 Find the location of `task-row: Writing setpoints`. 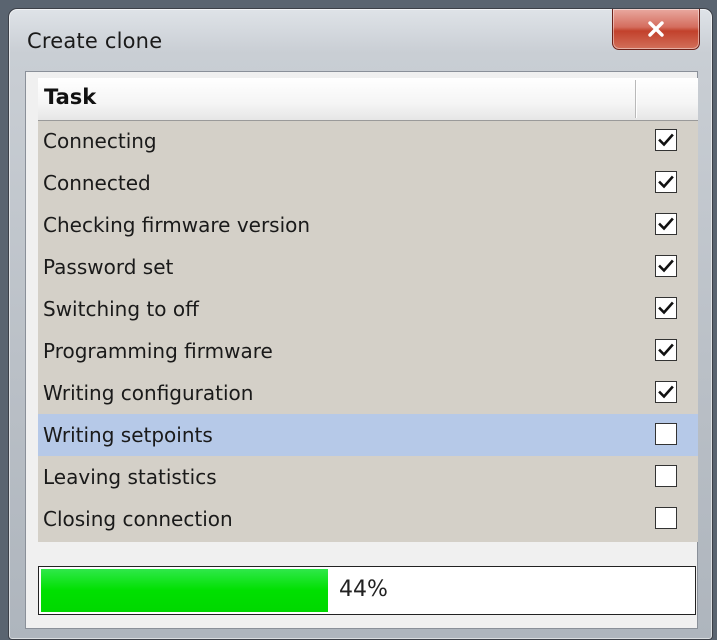

task-row: Writing setpoints is located at coordinates (368, 435).